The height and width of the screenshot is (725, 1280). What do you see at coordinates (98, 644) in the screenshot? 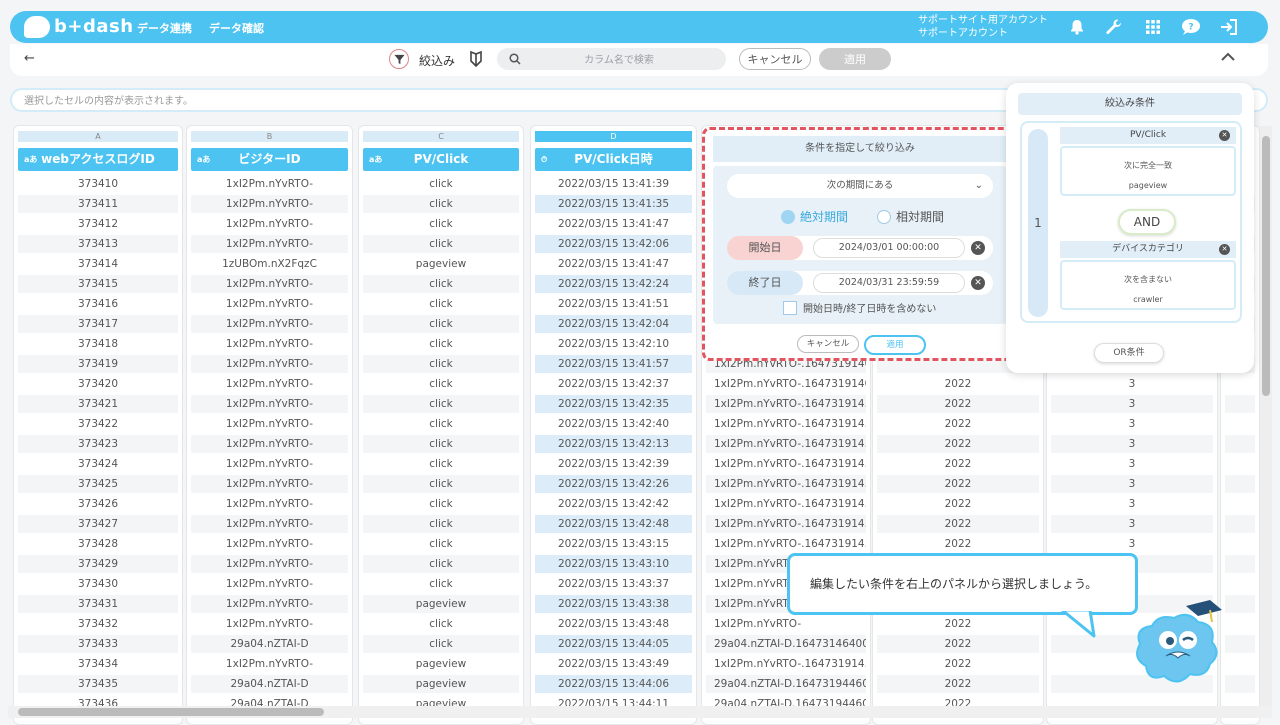
I see `grid-cell: 373433` at bounding box center [98, 644].